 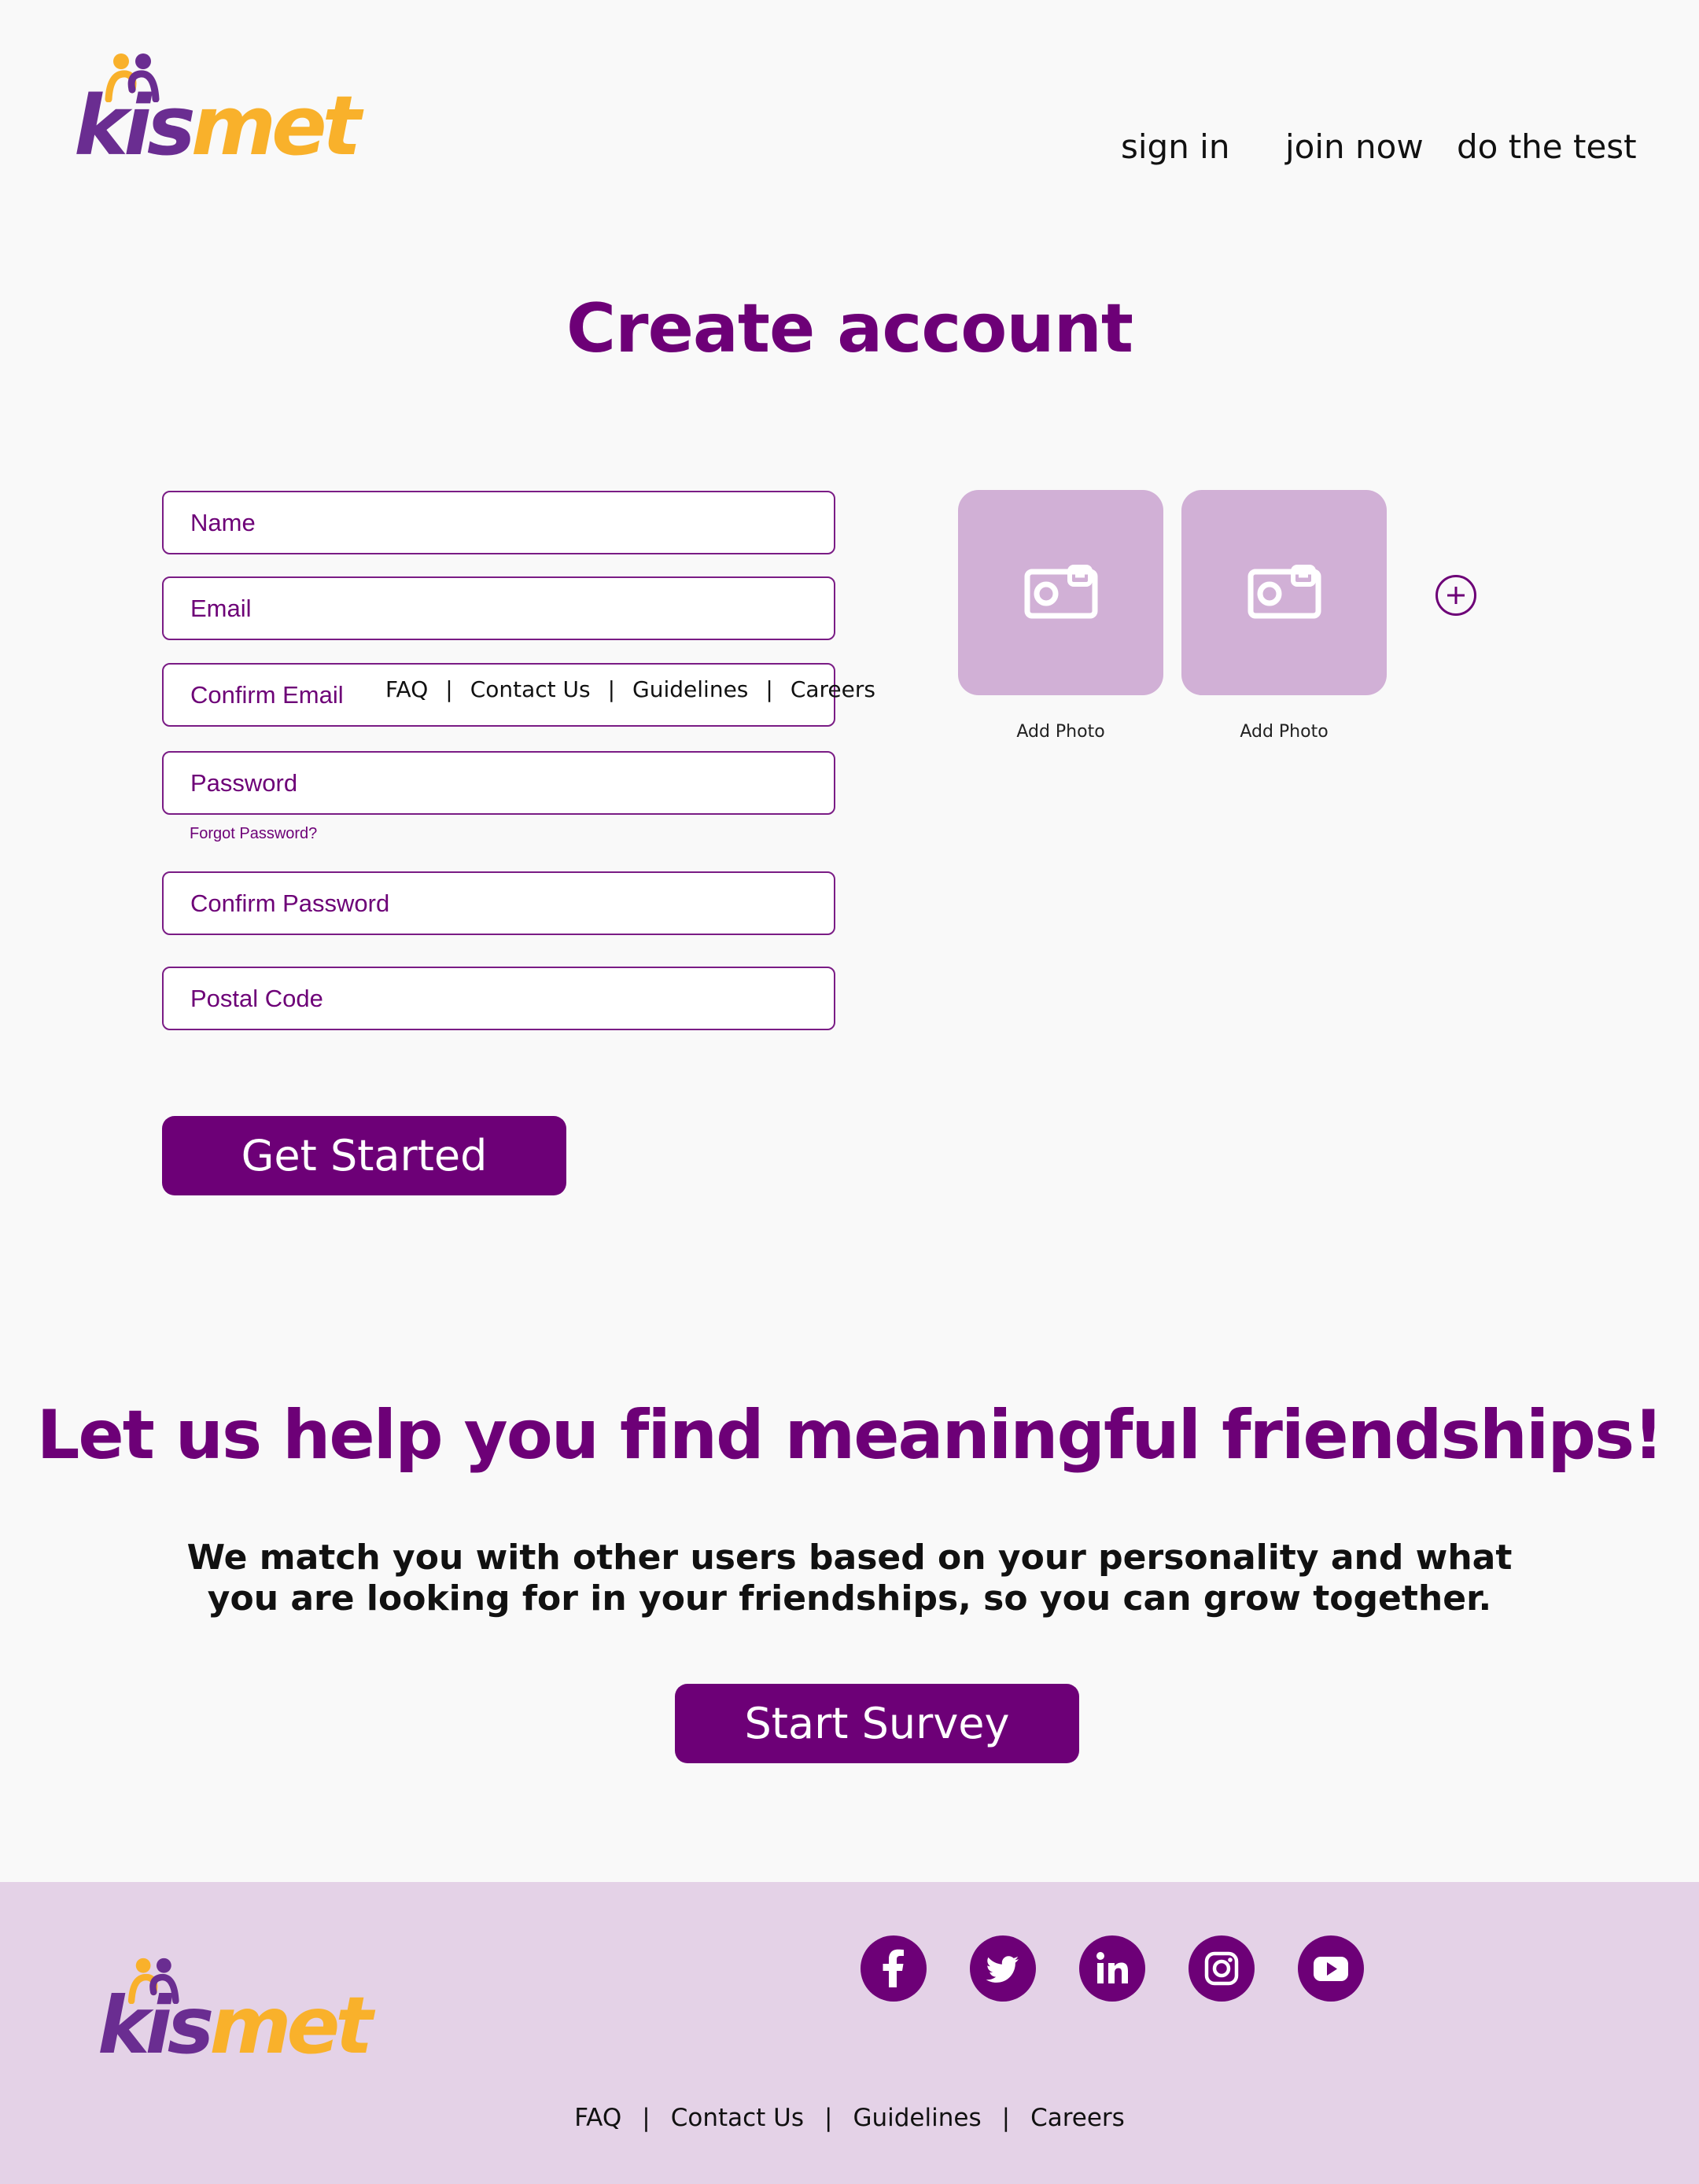 I want to click on email-field-wrapper, so click(x=498, y=608).